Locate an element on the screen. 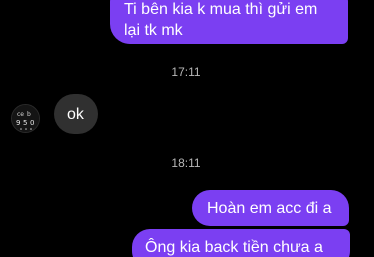 This screenshot has height=257, width=374. message-text-line-2: lại tk mk is located at coordinates (153, 30).